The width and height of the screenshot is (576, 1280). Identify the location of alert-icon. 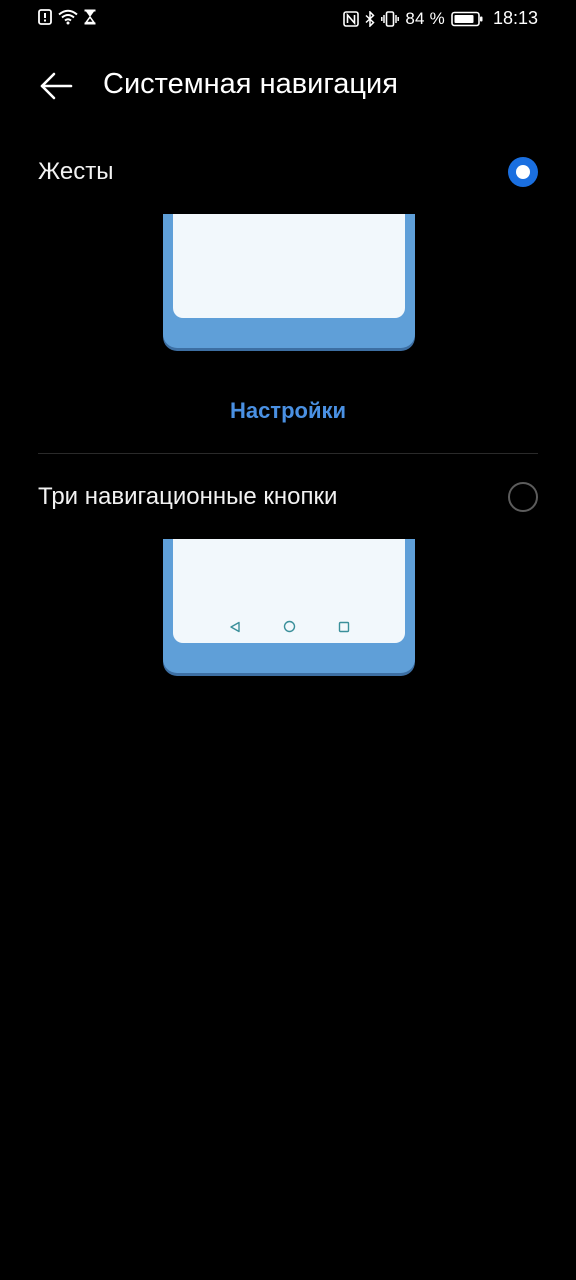
(45, 17).